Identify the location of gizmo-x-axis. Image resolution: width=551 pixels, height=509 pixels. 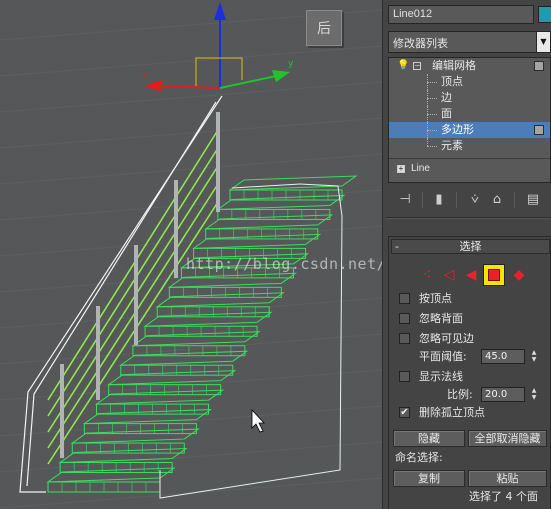
(190, 87).